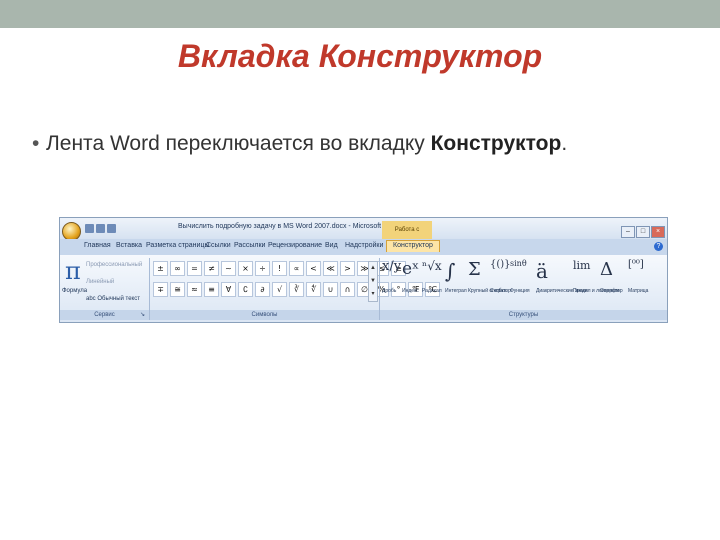 The image size is (720, 540). What do you see at coordinates (582, 265) in the screenshot?
I see `structure-icon: lim` at bounding box center [582, 265].